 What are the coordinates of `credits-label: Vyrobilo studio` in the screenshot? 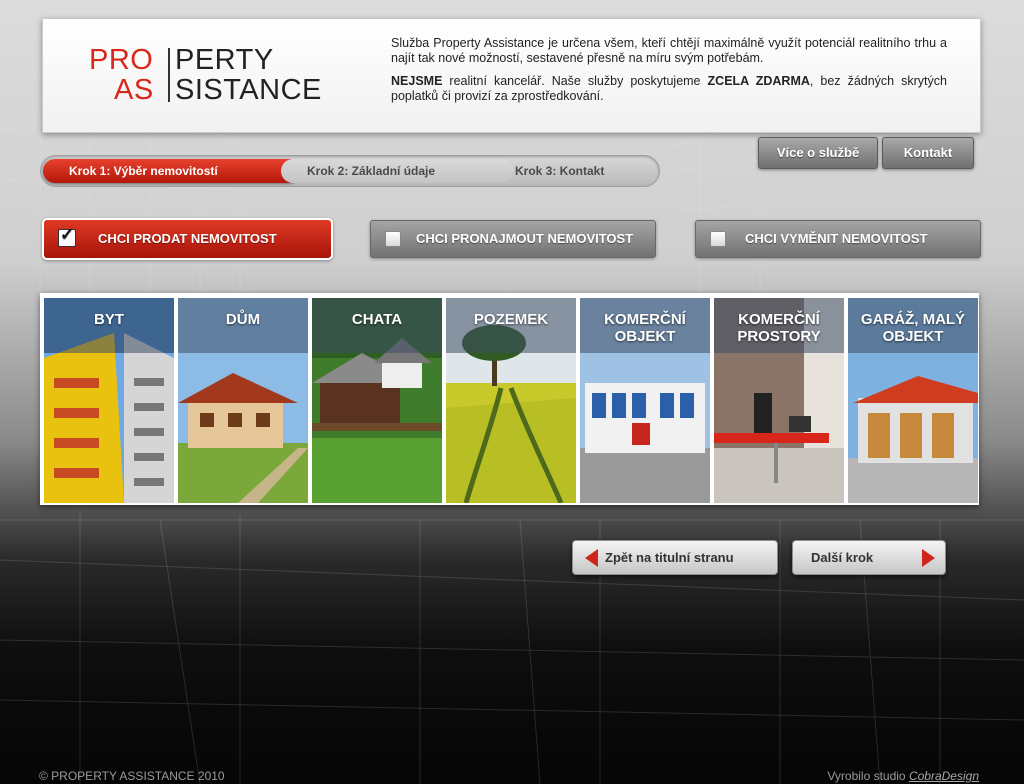 It's located at (868, 776).